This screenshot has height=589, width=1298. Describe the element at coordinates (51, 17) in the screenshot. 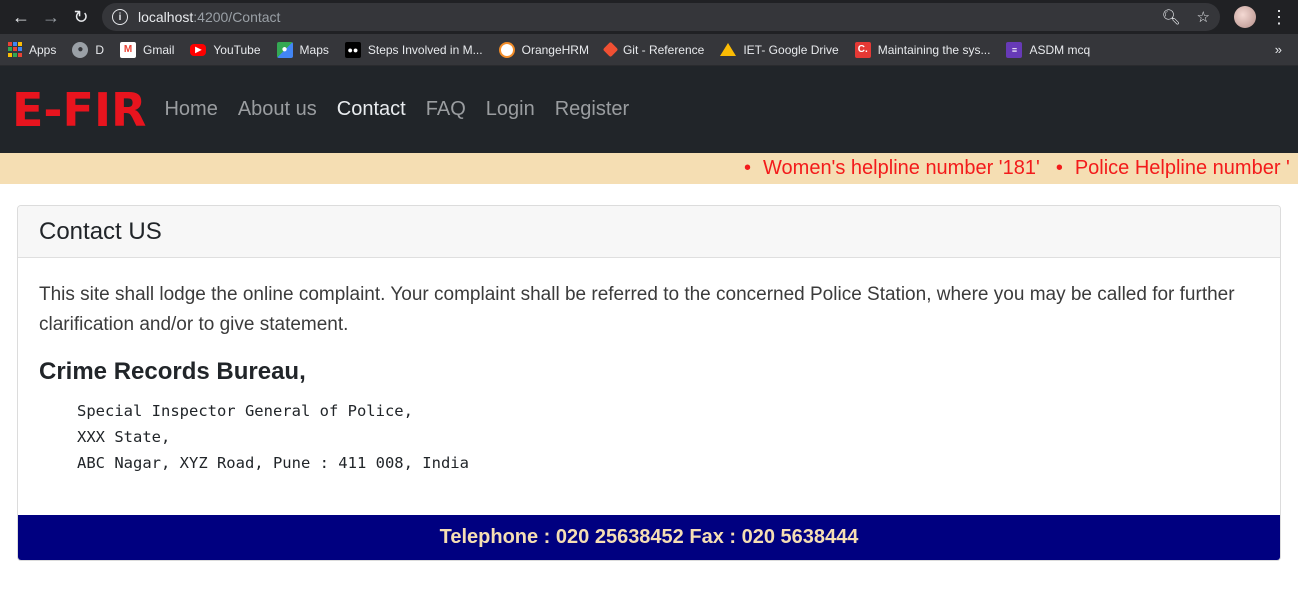

I see `forward-arrow-icon: →` at that location.